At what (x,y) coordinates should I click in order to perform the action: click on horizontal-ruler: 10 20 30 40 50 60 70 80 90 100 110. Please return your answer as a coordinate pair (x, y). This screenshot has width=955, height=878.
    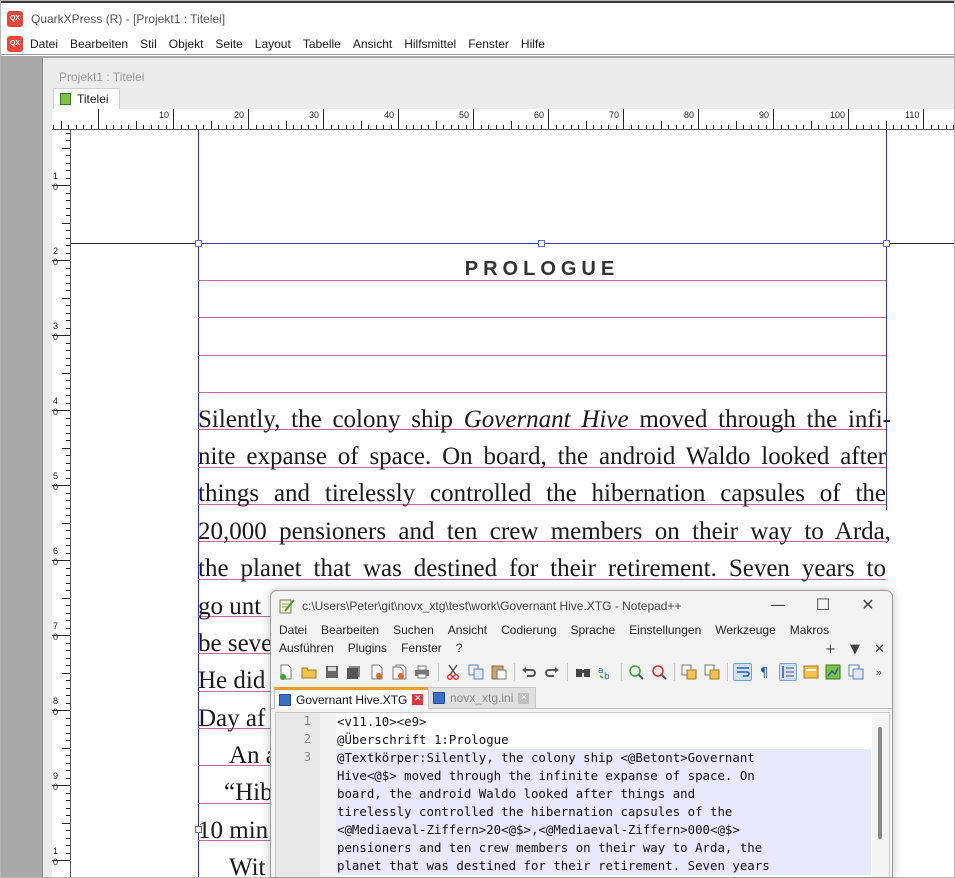
    Looking at the image, I should click on (503, 119).